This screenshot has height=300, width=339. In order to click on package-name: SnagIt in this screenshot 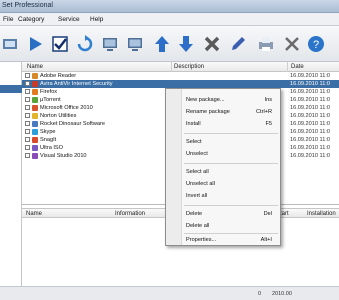, I will do `click(48, 140)`.